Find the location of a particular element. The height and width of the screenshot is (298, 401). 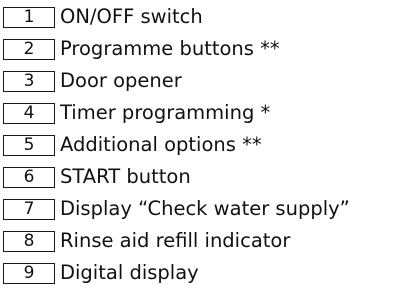

legend-item-check-water-supply-display: 7 Display “Check water supply” is located at coordinates (175, 209).